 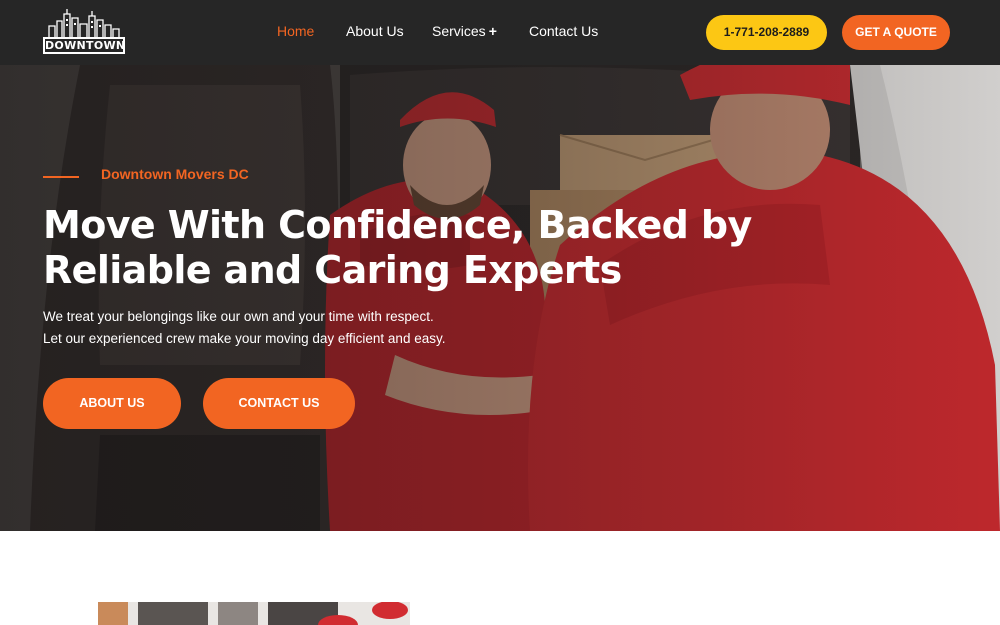 I want to click on nav-services: Services +, so click(x=464, y=31).